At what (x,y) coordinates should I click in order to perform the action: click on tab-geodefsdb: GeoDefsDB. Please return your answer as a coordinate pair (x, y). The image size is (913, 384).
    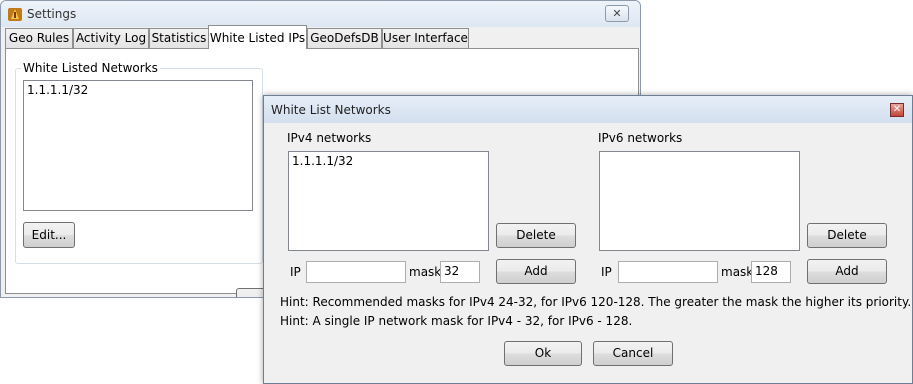
    Looking at the image, I should click on (344, 38).